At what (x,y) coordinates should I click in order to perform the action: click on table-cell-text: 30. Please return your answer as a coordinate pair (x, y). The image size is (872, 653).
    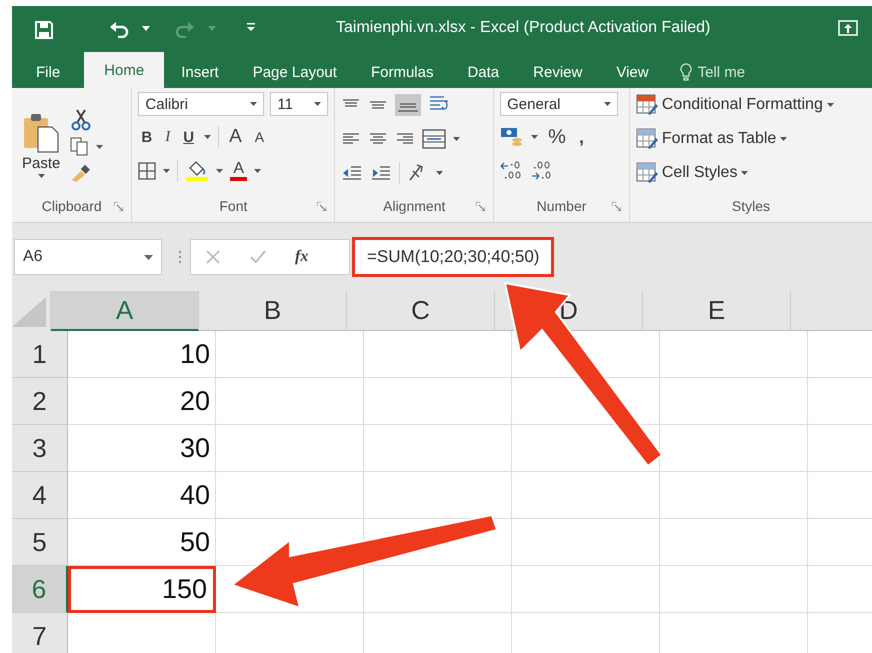
    Looking at the image, I should click on (194, 448).